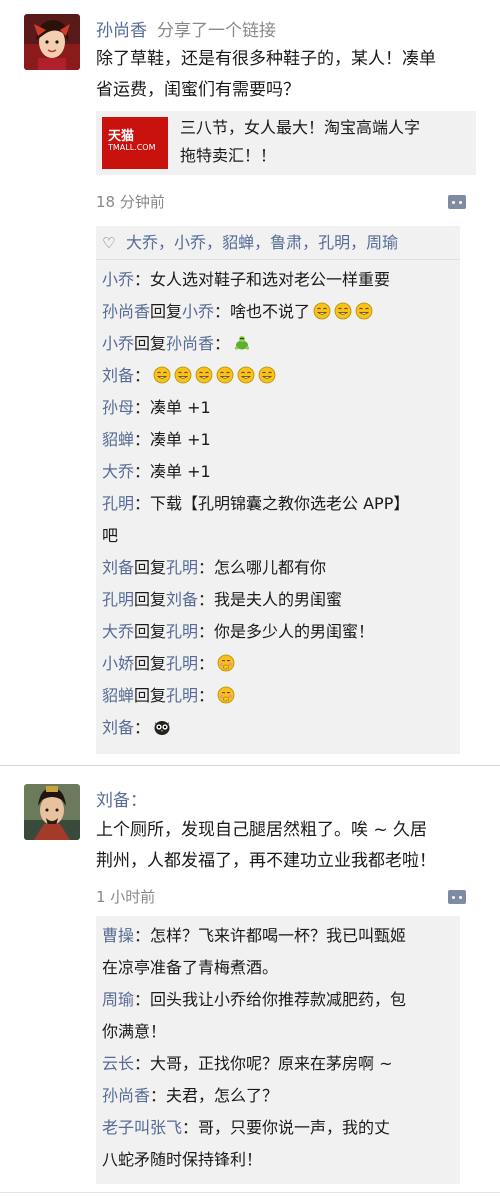  What do you see at coordinates (113, 801) in the screenshot?
I see `post-author-name: 刘备` at bounding box center [113, 801].